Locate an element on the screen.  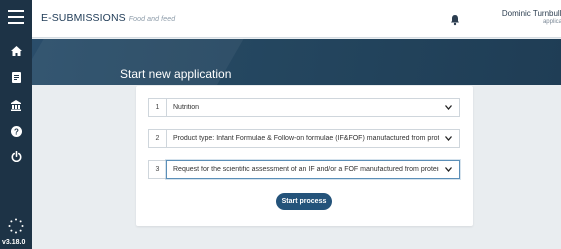
start-process-button: Start process is located at coordinates (304, 201).